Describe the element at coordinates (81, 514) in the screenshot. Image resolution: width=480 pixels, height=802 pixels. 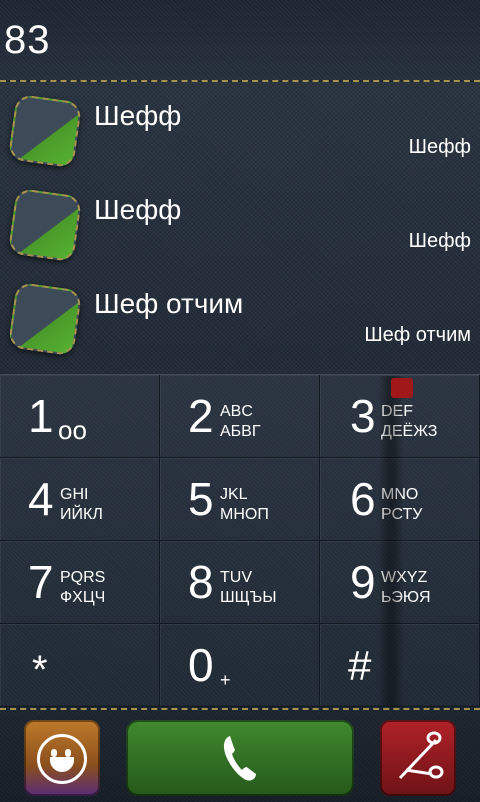
I see `key-letters-cyrillic: ИЙКЛ` at that location.